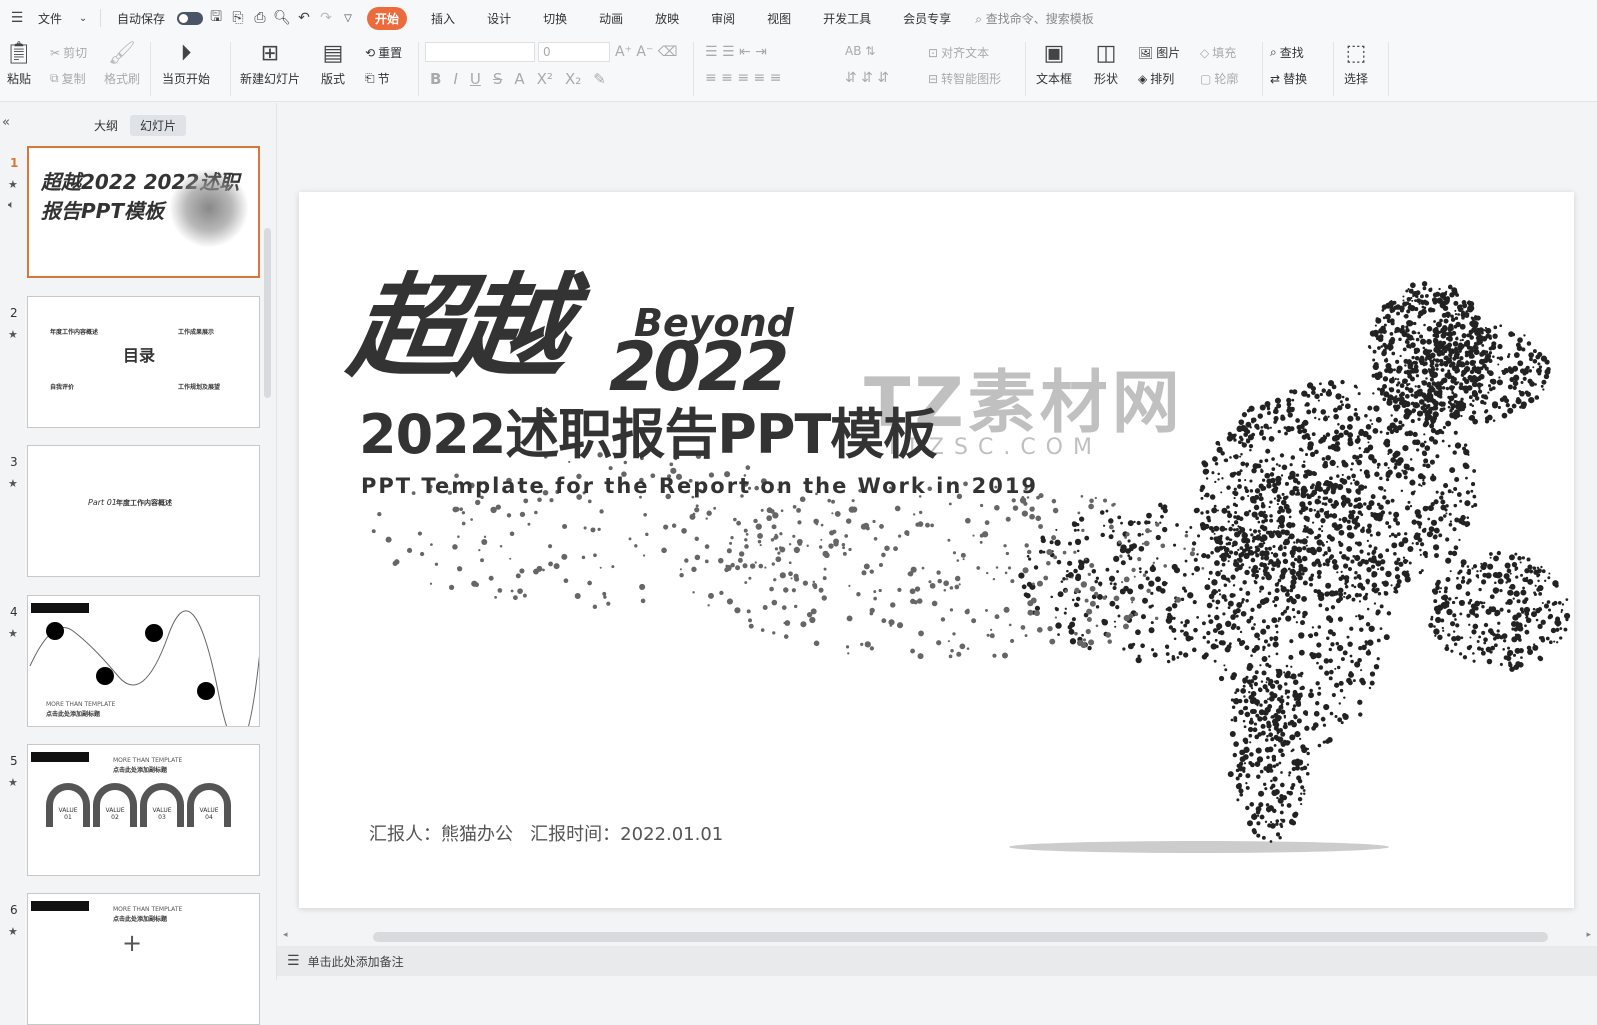 Image resolution: width=1597 pixels, height=1025 pixels. Describe the element at coordinates (196, 332) in the screenshot. I see `thumb-toc-item: 工作成果展示` at that location.